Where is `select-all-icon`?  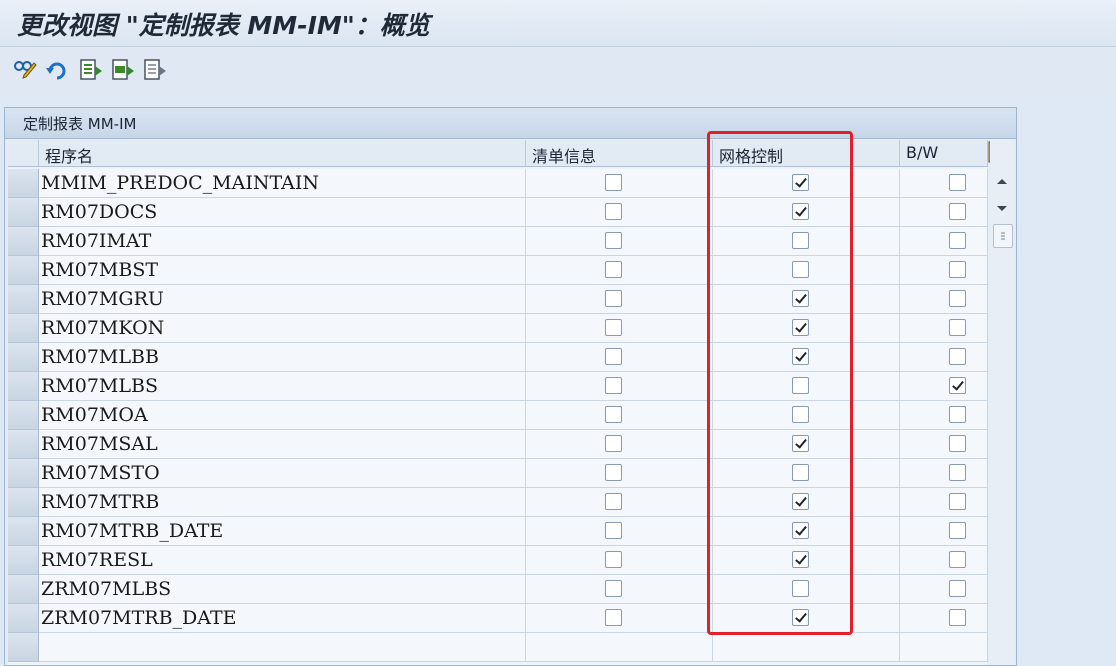
select-all-icon is located at coordinates (91, 70).